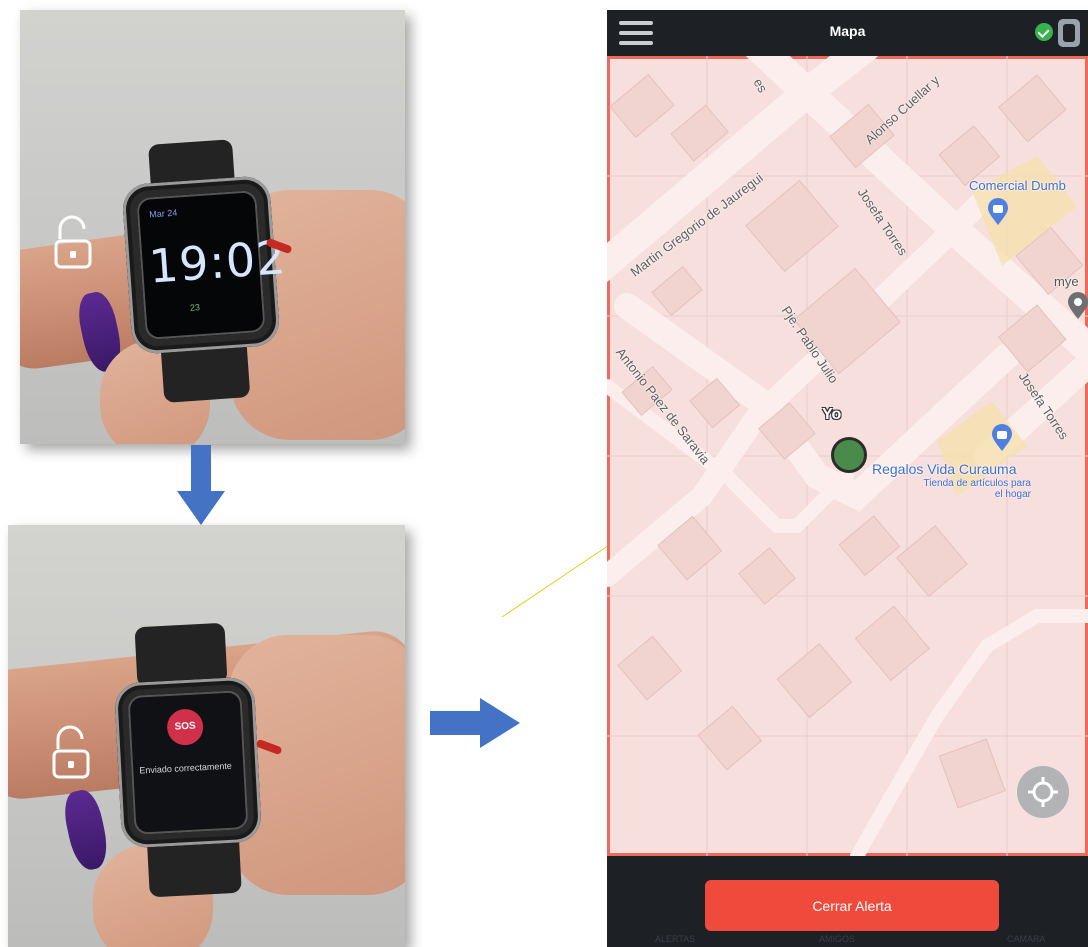 The image size is (1088, 947). Describe the element at coordinates (560, 578) in the screenshot. I see `callout-line` at that location.